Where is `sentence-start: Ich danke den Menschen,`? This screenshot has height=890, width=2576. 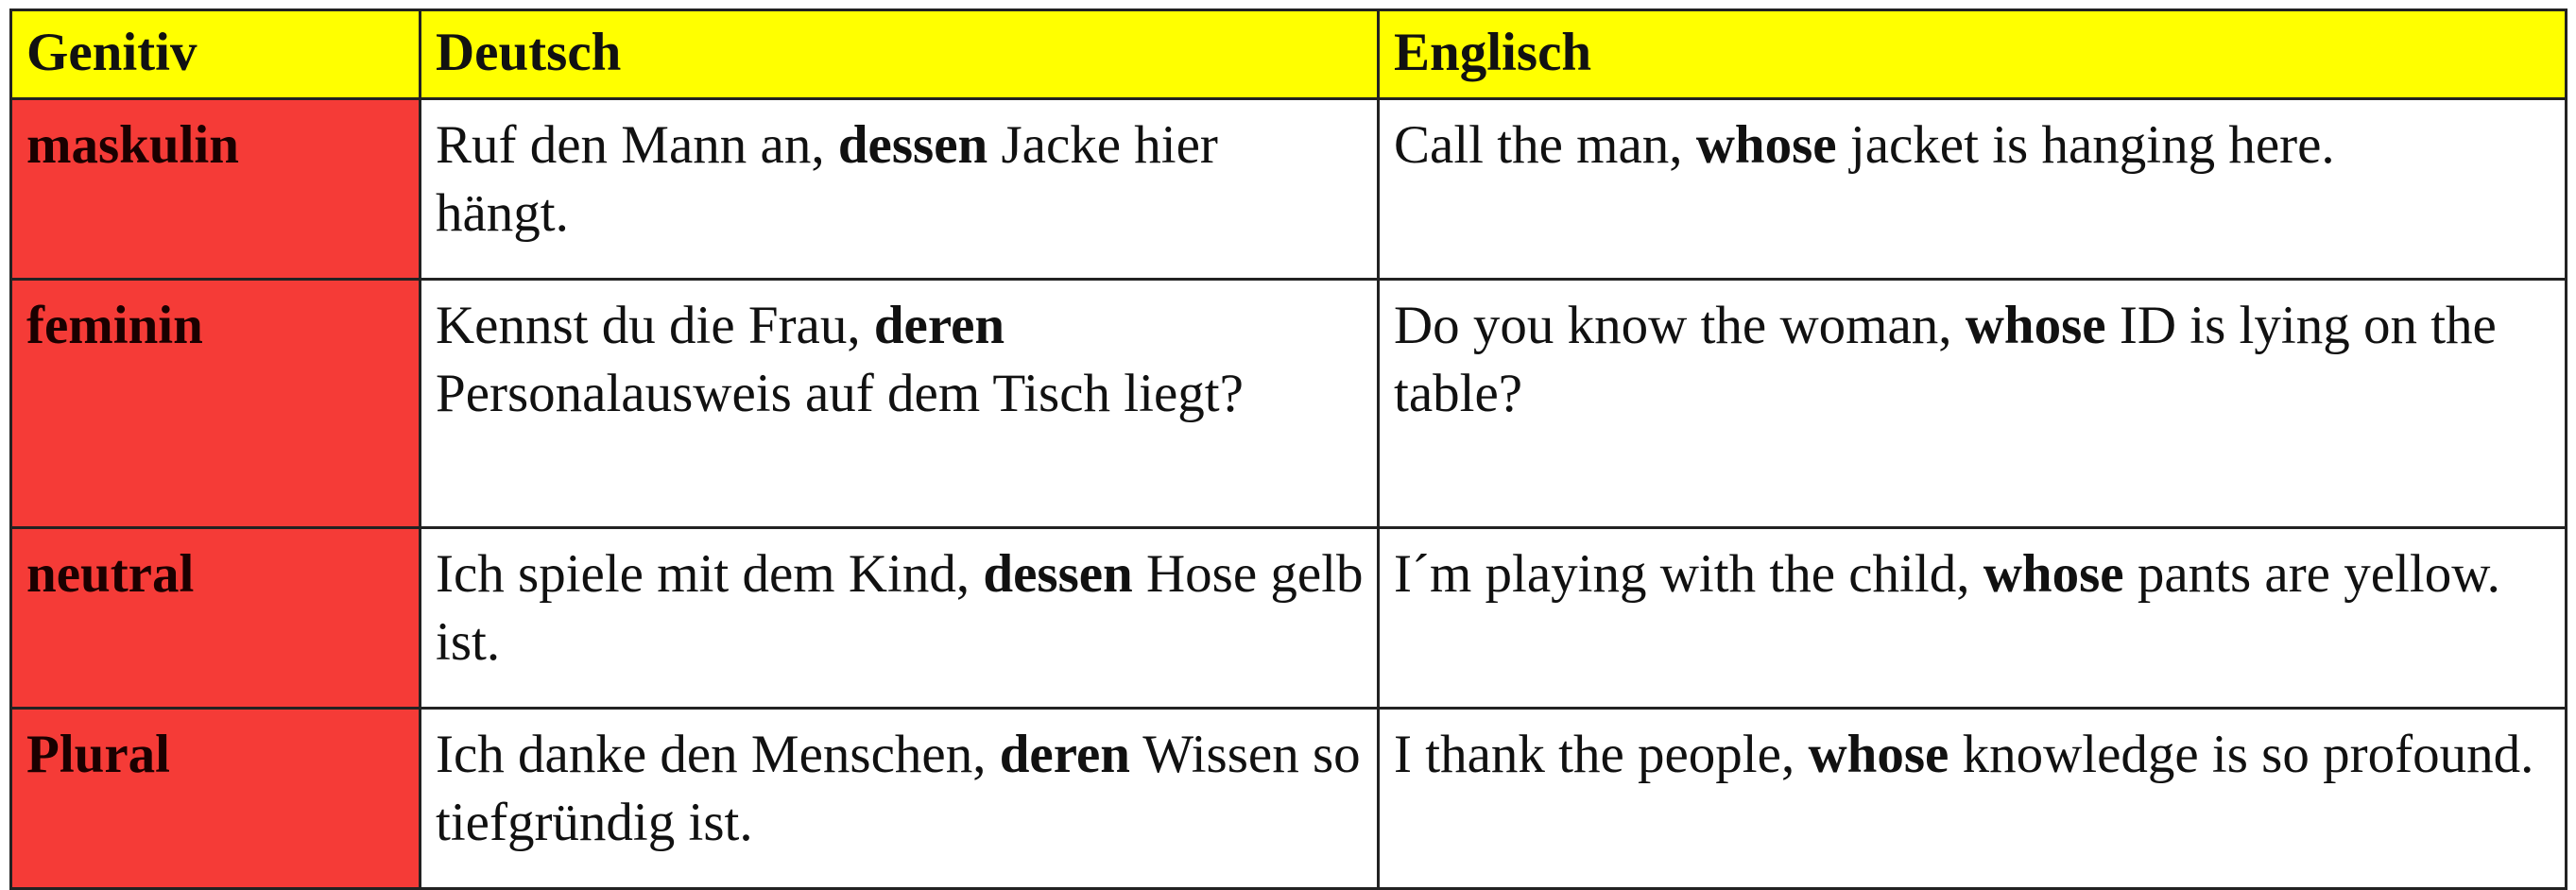
sentence-start: Ich danke den Menschen, is located at coordinates (718, 755).